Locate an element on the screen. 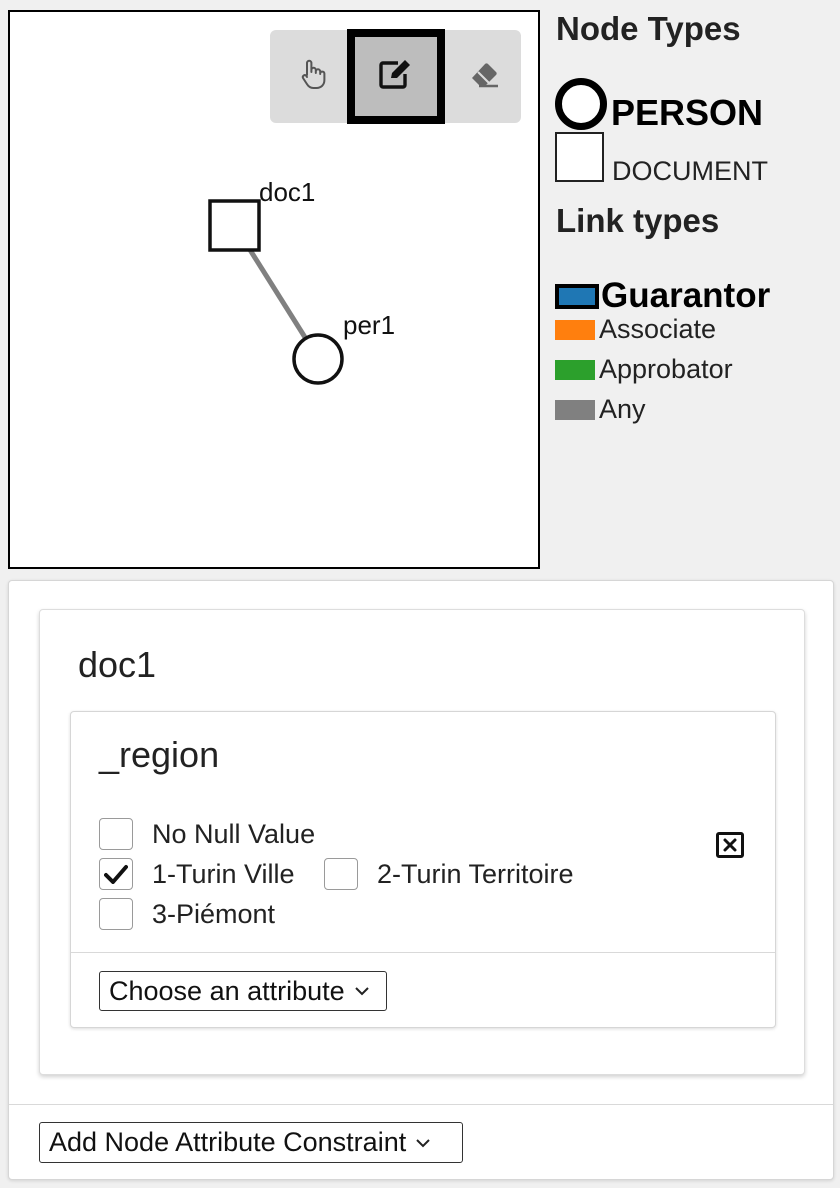 The height and width of the screenshot is (1188, 840). option-label: No Null Value is located at coordinates (234, 833).